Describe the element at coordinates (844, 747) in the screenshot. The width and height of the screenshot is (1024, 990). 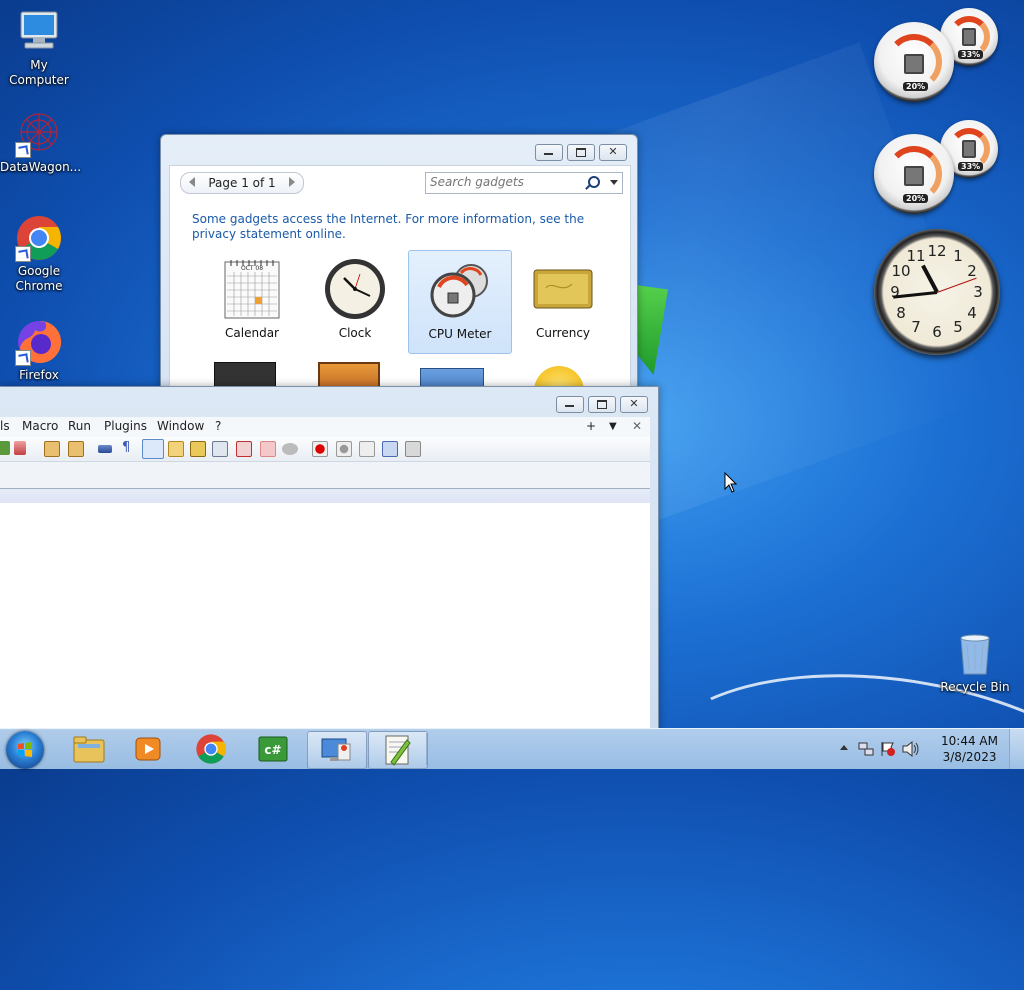
I see `show-hidden-icons-icon` at that location.